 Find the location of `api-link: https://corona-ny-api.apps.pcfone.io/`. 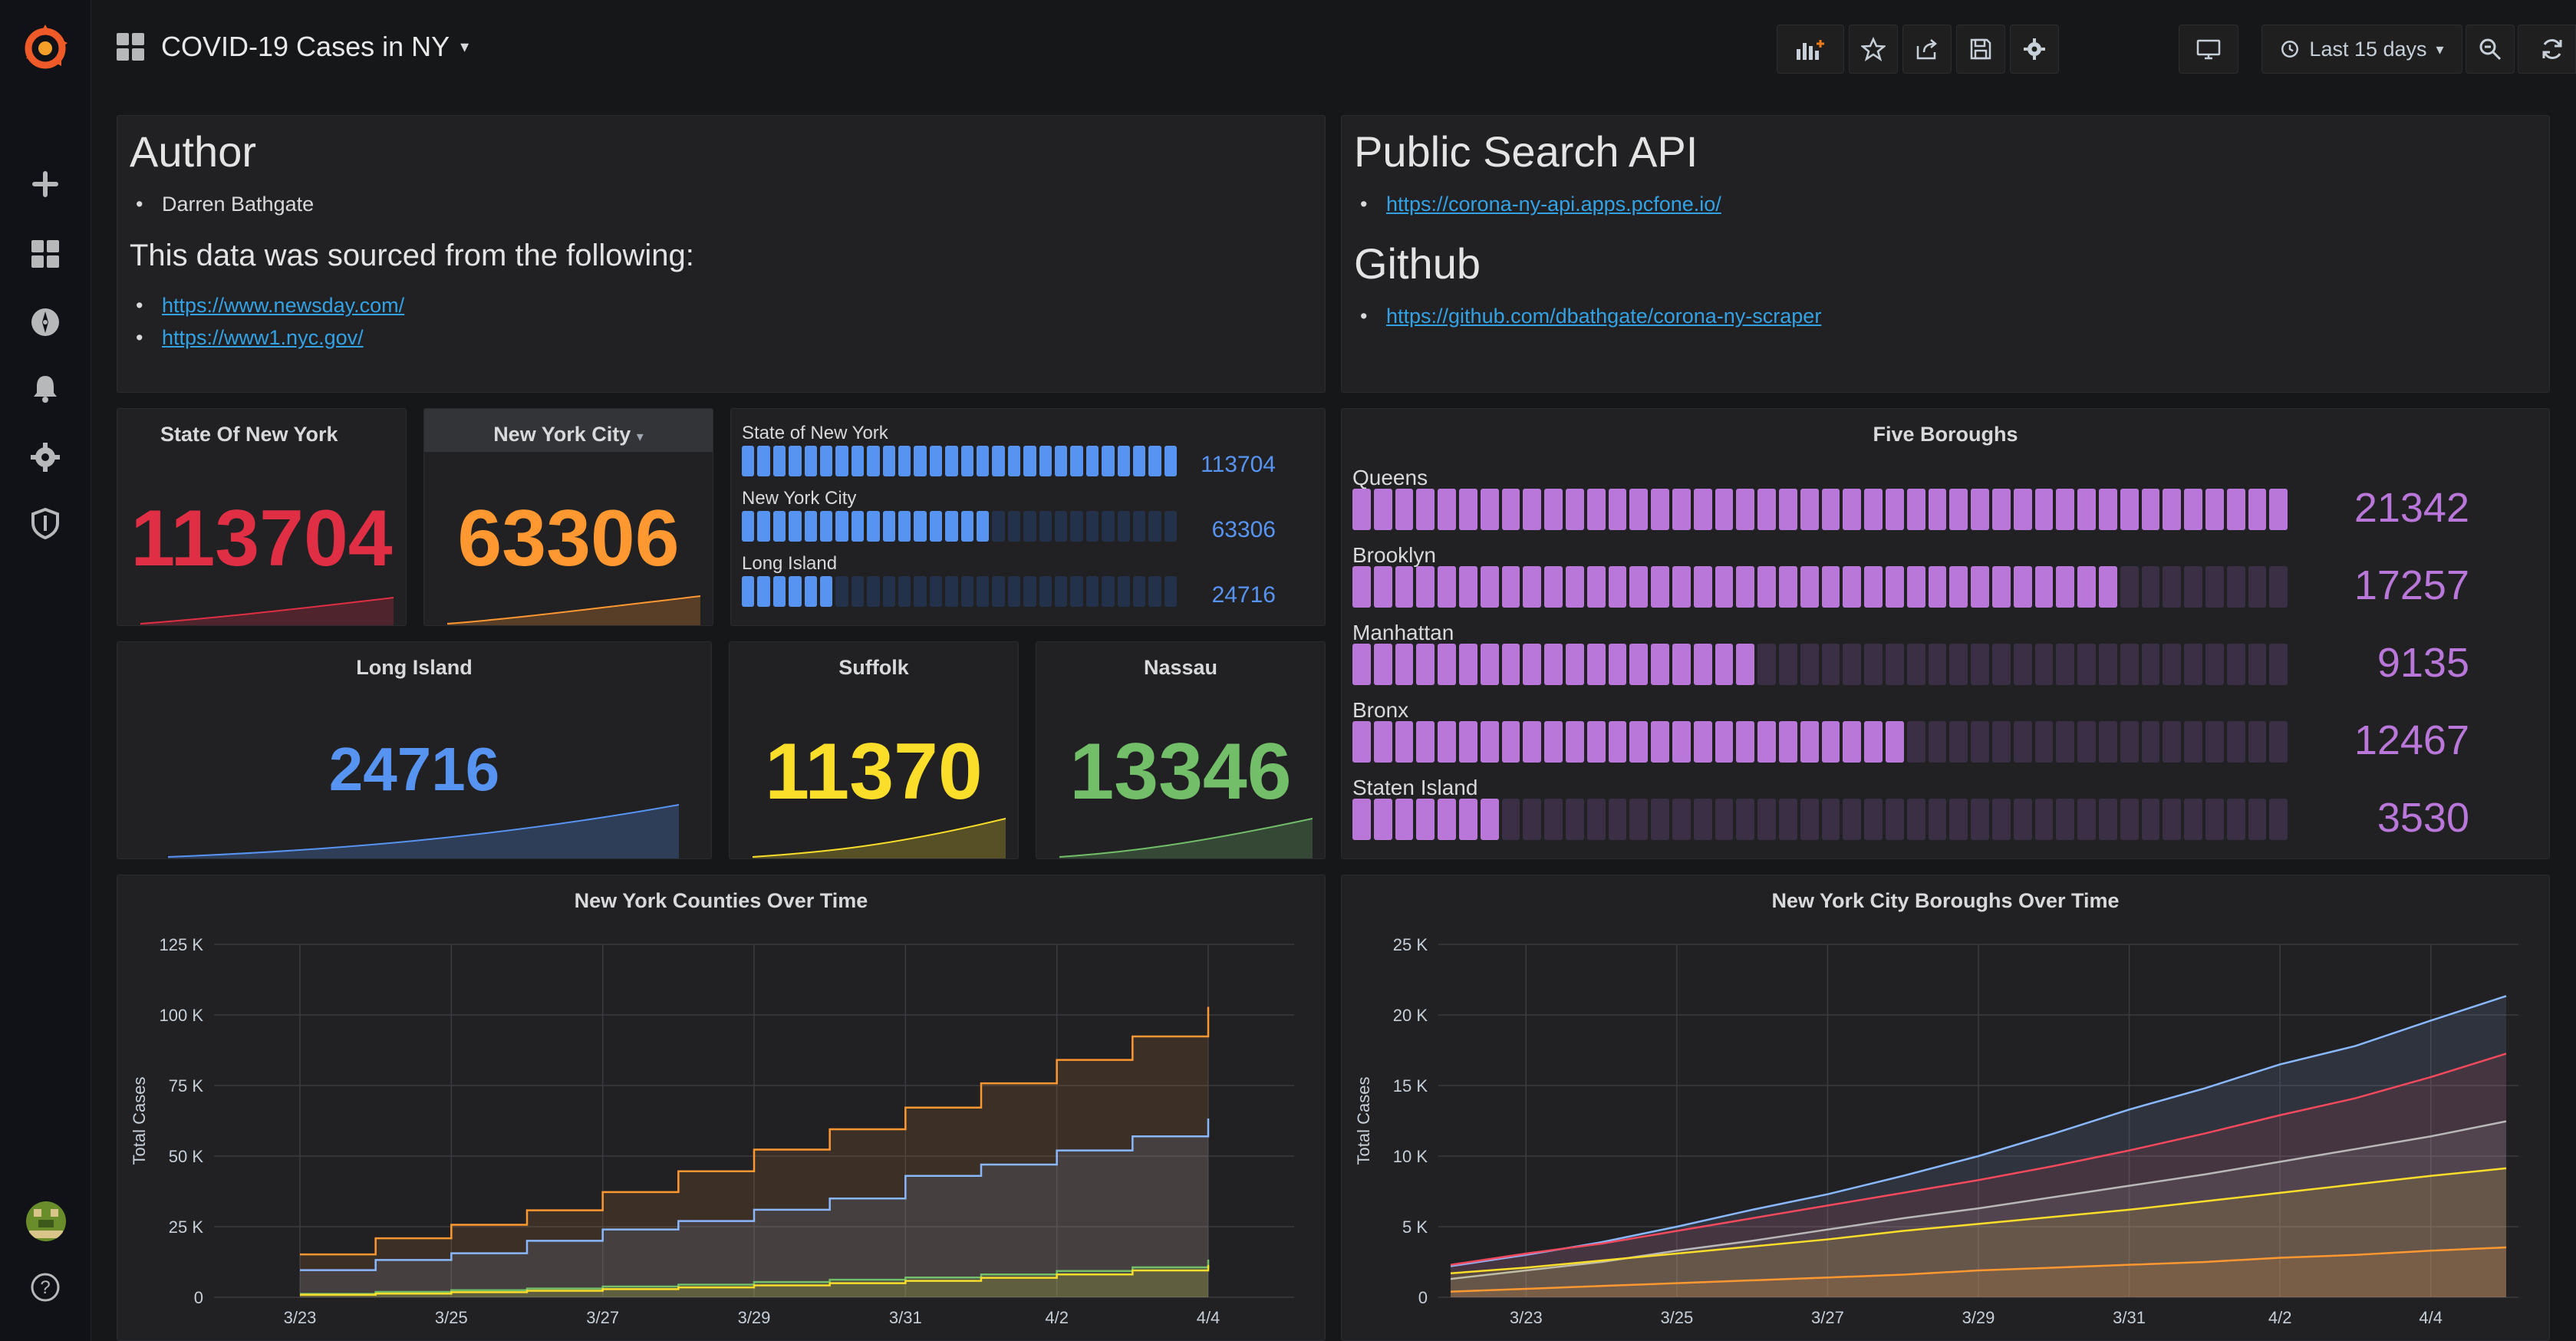

api-link: https://corona-ny-api.apps.pcfone.io/ is located at coordinates (1553, 204).